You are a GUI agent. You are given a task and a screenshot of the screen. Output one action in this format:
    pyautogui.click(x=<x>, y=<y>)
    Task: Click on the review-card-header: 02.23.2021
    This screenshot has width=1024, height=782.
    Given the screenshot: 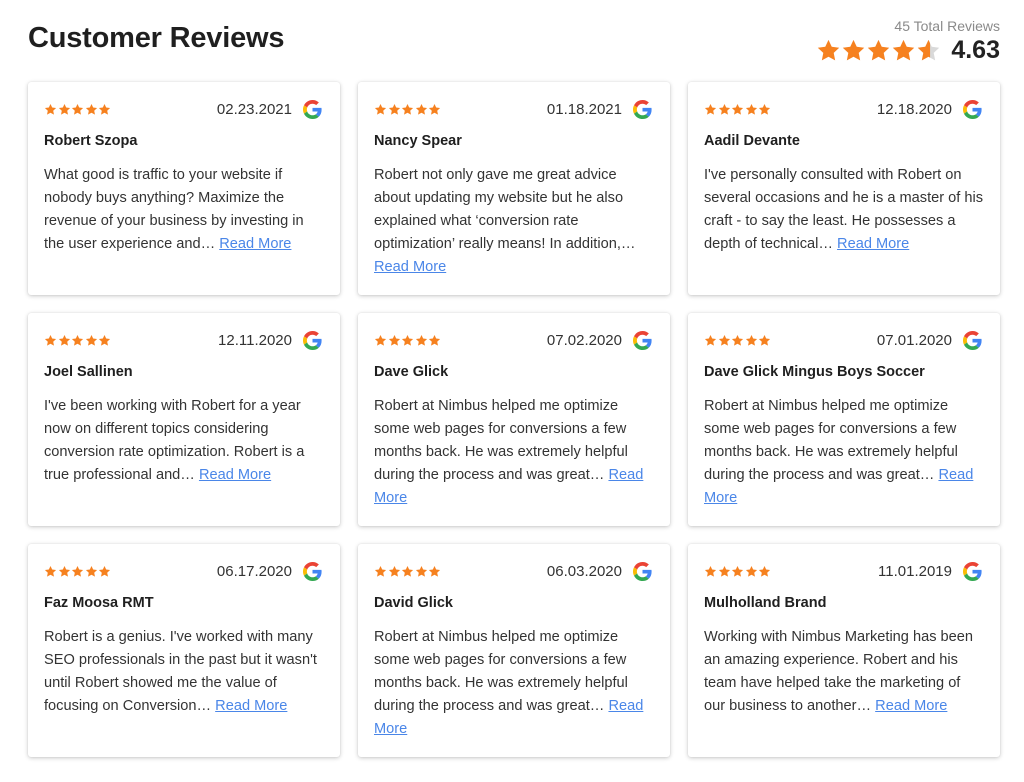 What is the action you would take?
    pyautogui.click(x=183, y=109)
    